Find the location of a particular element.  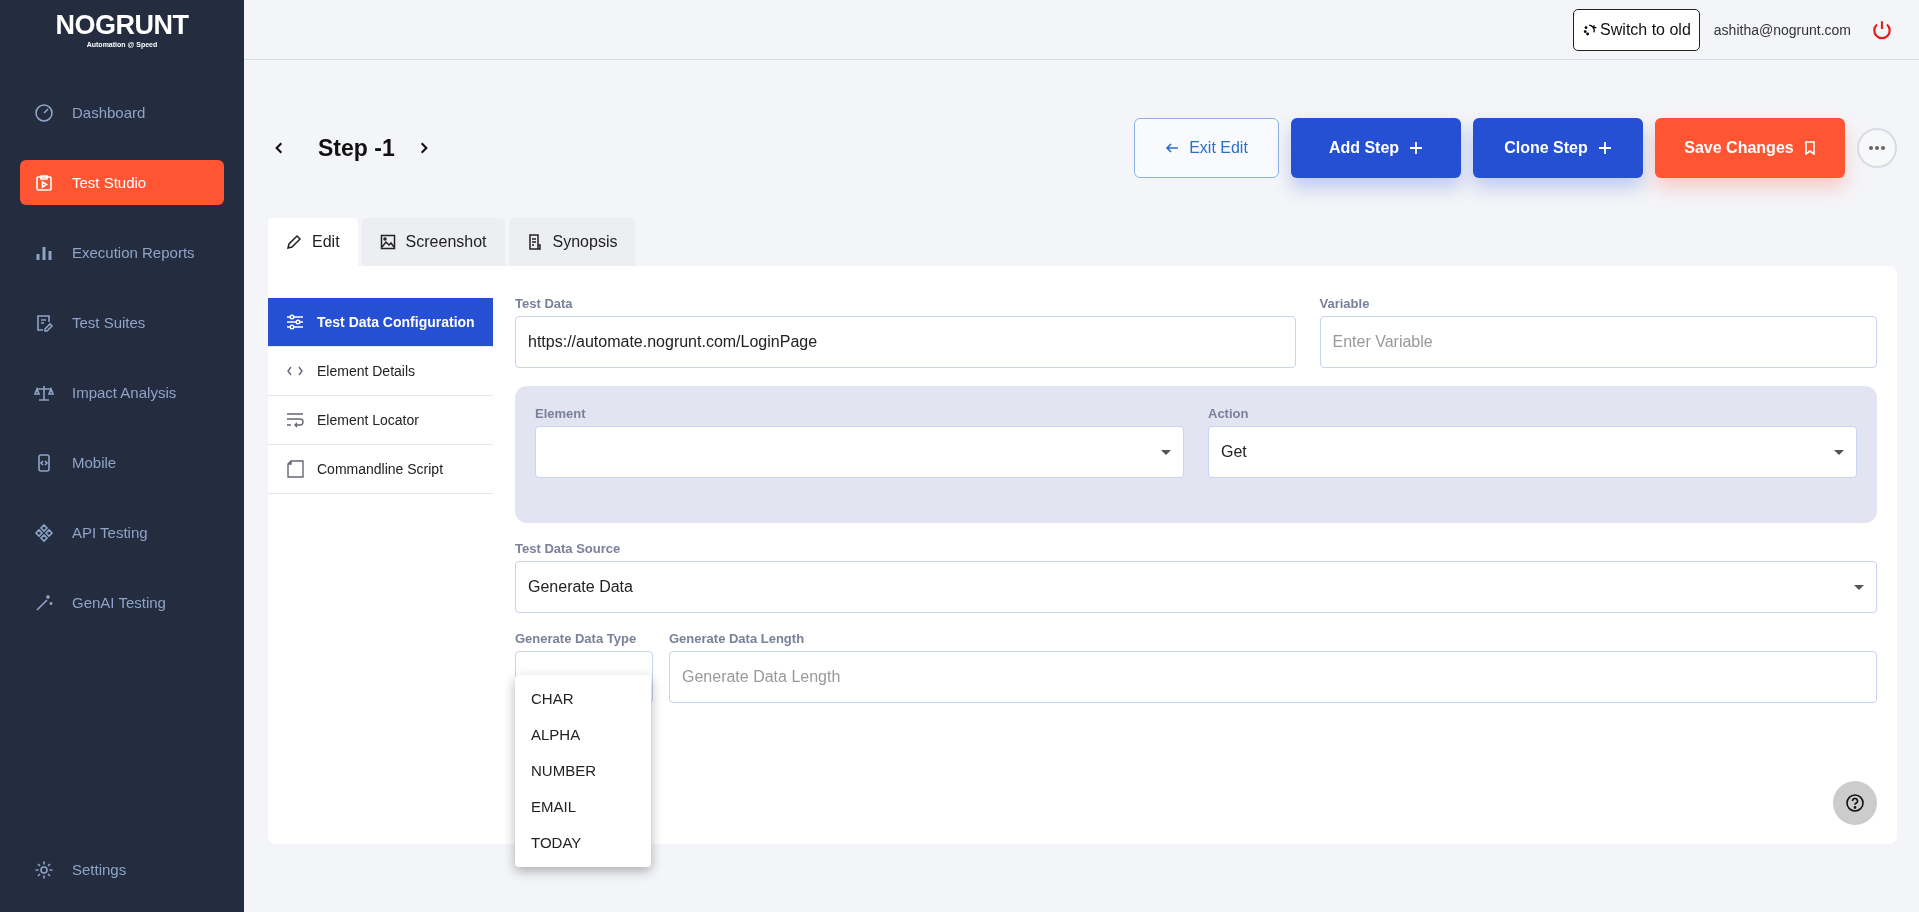

field-label: Variable is located at coordinates (1345, 303).